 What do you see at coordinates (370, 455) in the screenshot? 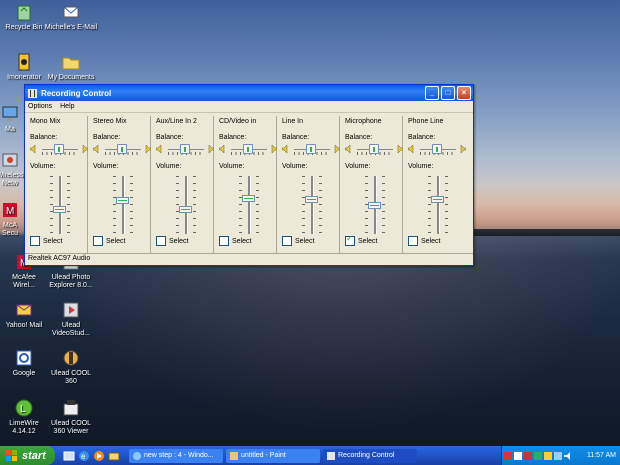
I see `taskbar-button-recording-control: Recording Control` at bounding box center [370, 455].